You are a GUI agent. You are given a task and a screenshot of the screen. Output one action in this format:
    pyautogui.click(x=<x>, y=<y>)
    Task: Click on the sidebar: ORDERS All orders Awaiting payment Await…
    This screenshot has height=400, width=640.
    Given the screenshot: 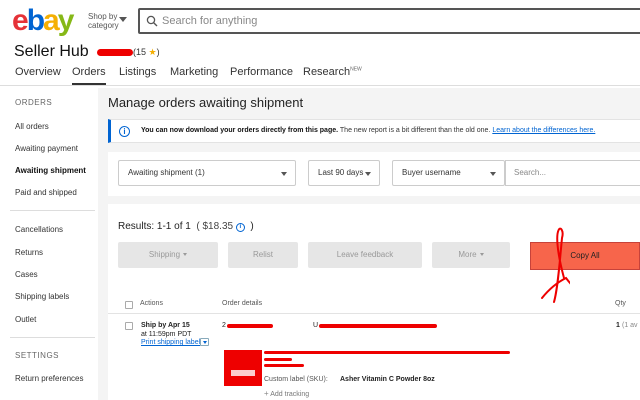 What is the action you would take?
    pyautogui.click(x=49, y=244)
    